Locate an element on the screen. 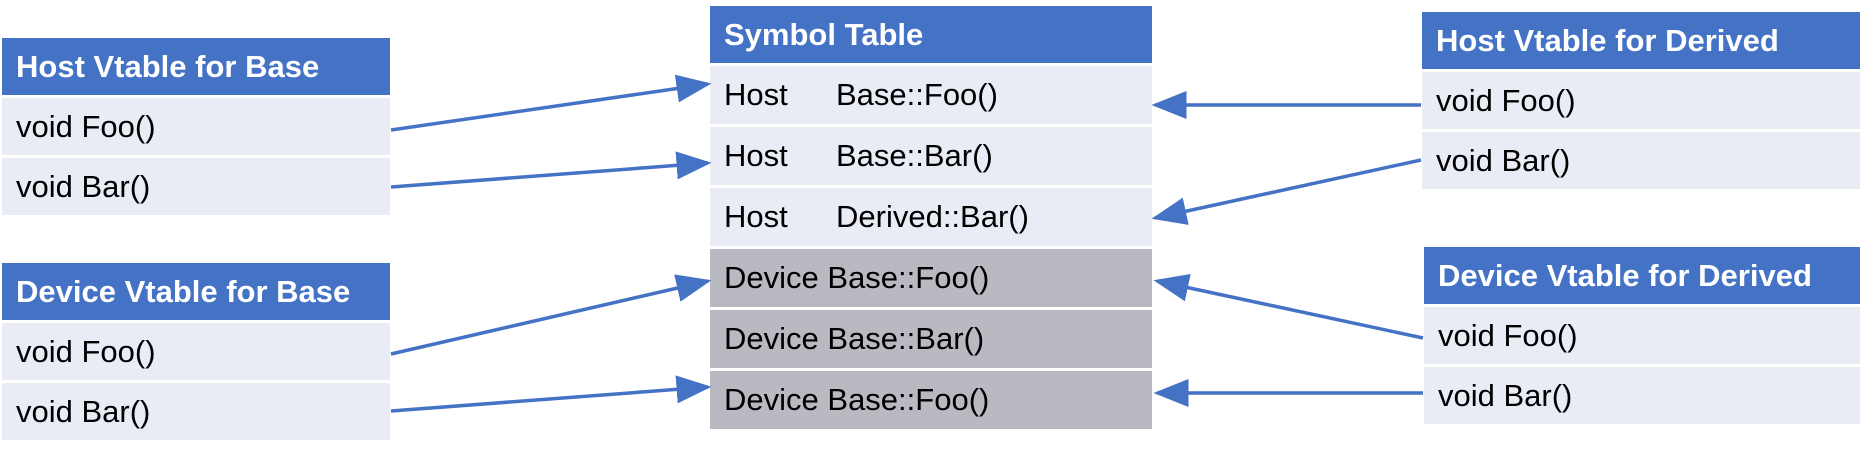 Image resolution: width=1862 pixels, height=458 pixels. arrow-device-base-bar is located at coordinates (551, 394).